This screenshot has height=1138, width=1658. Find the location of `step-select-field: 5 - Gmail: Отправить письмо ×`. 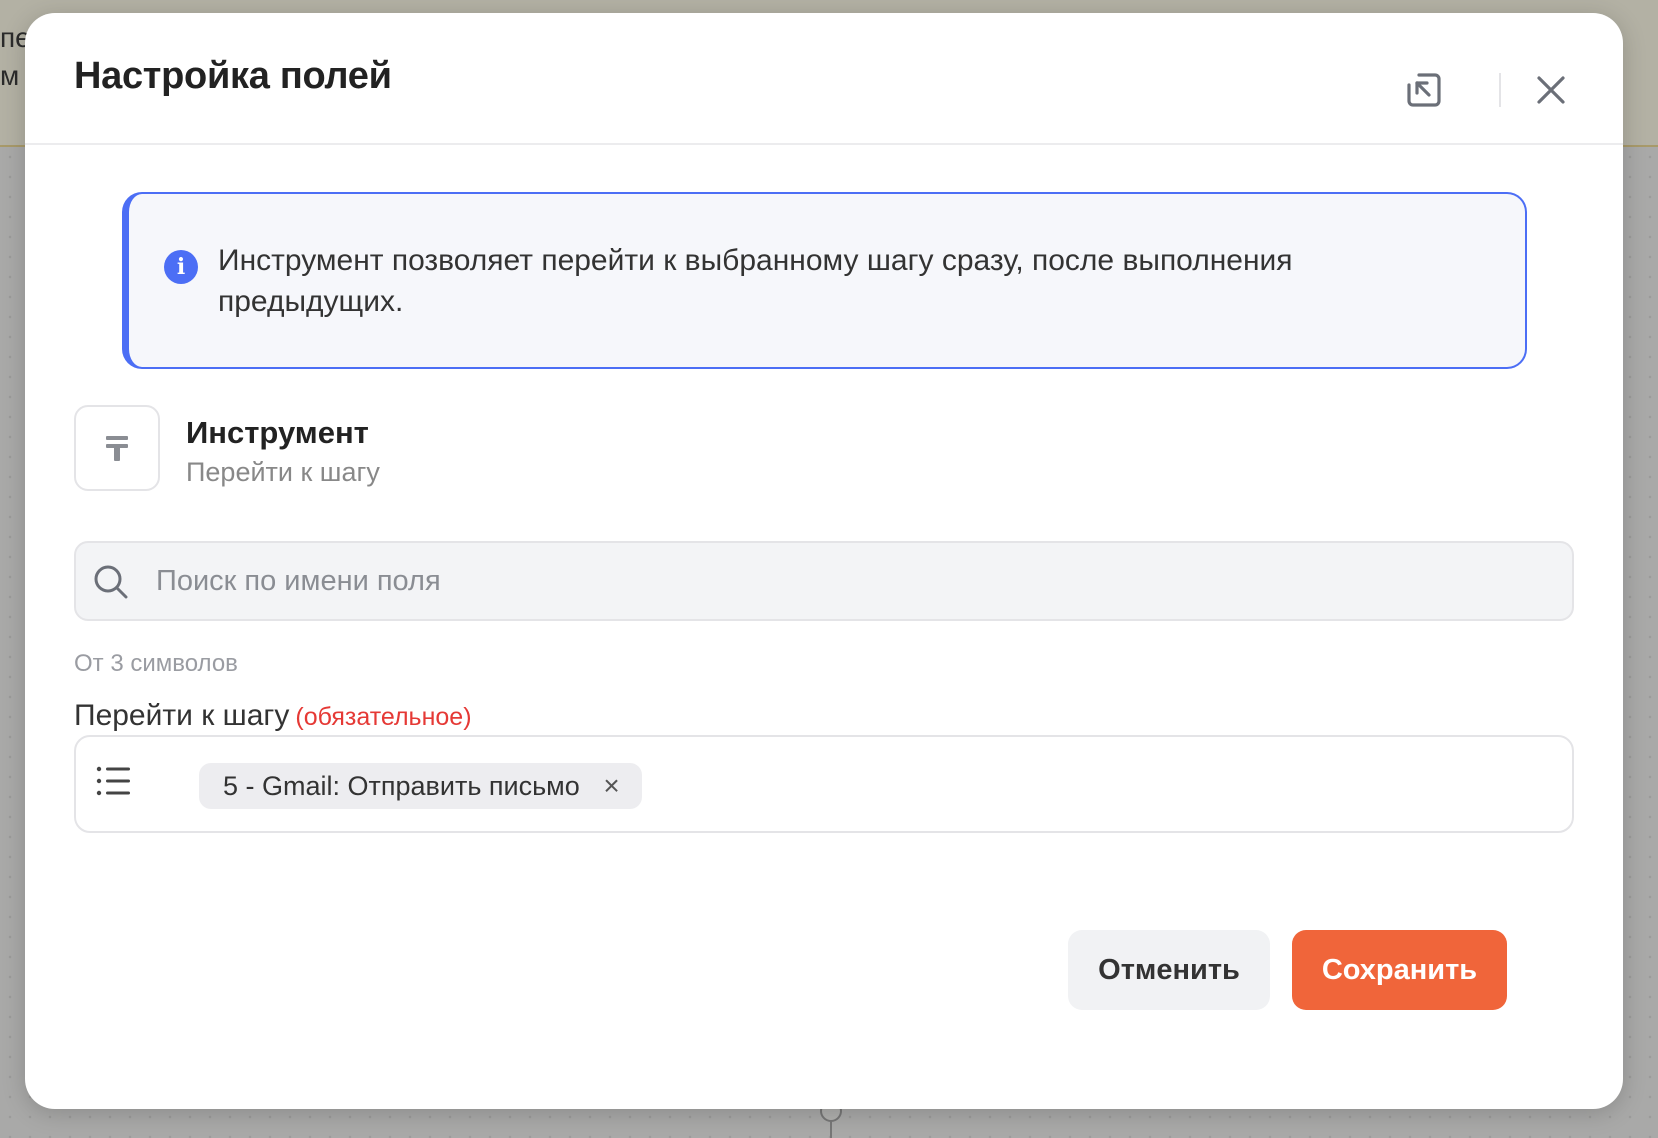

step-select-field: 5 - Gmail: Отправить письмо × is located at coordinates (824, 784).